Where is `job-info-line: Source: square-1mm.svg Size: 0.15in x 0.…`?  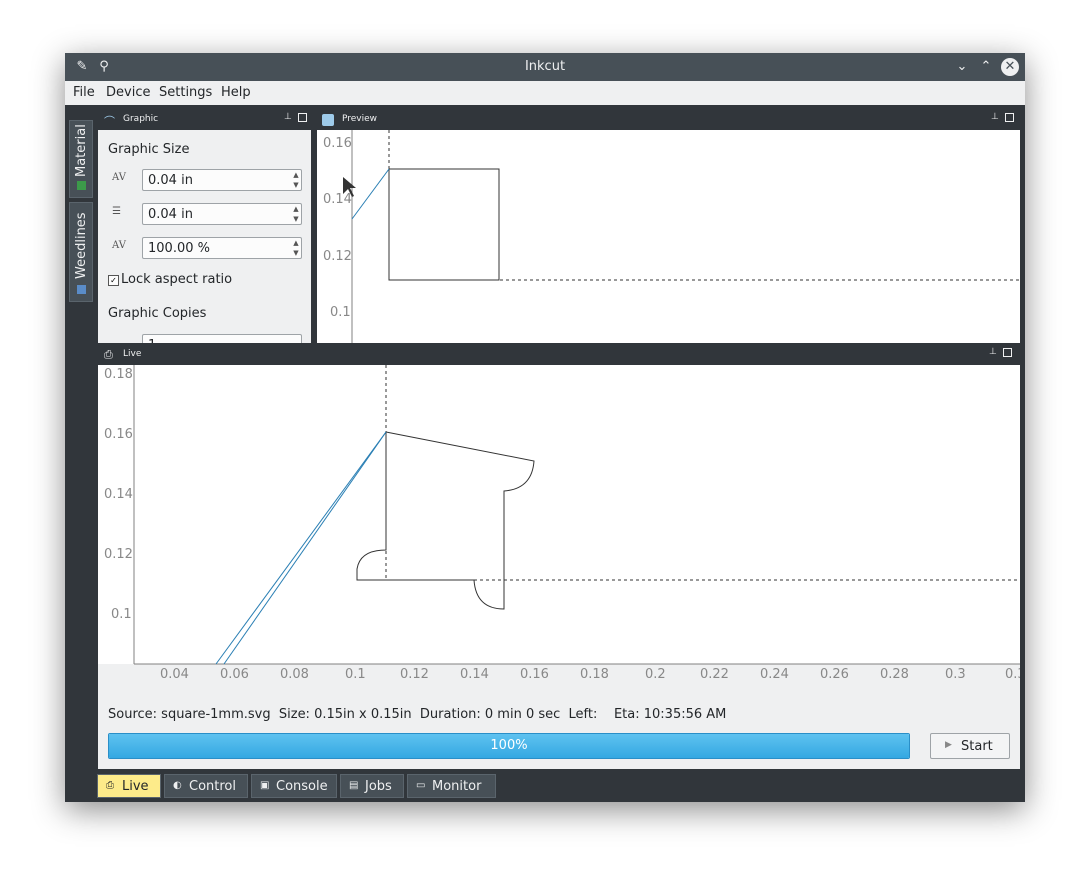 job-info-line: Source: square-1mm.svg Size: 0.15in x 0.… is located at coordinates (417, 714).